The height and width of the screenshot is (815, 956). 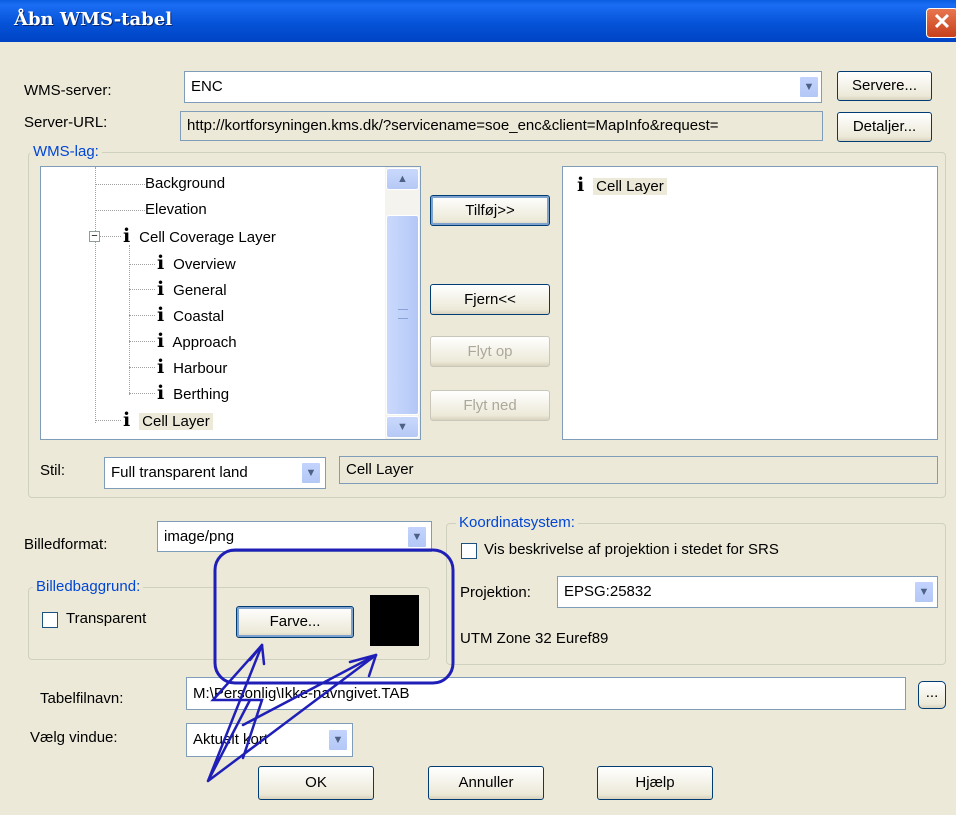 What do you see at coordinates (66, 544) in the screenshot?
I see `image-format-label: Billedformat:` at bounding box center [66, 544].